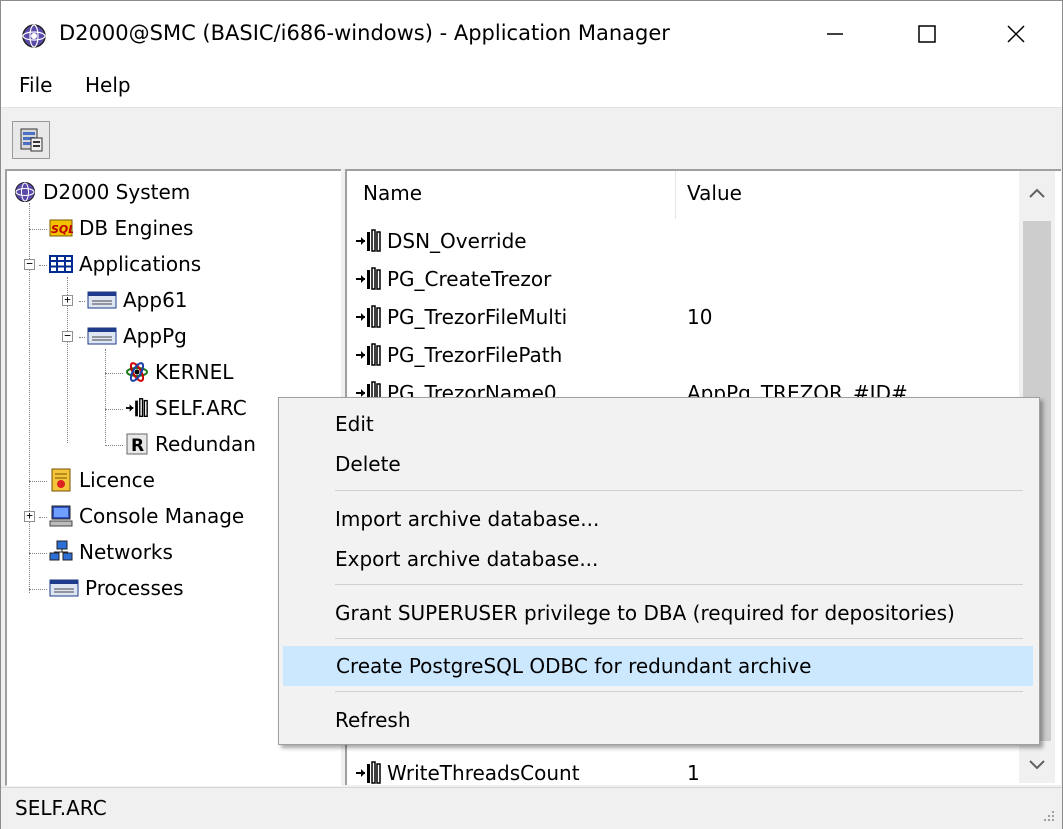 Image resolution: width=1063 pixels, height=829 pixels. I want to click on close-button, so click(1016, 34).